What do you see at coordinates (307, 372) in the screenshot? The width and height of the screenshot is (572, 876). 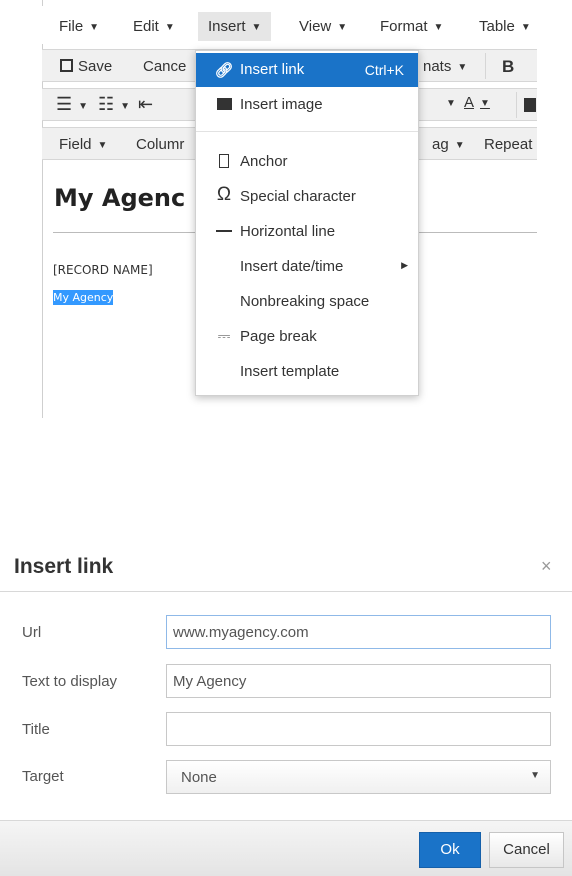 I see `menu-item-insert-template: Insert template` at bounding box center [307, 372].